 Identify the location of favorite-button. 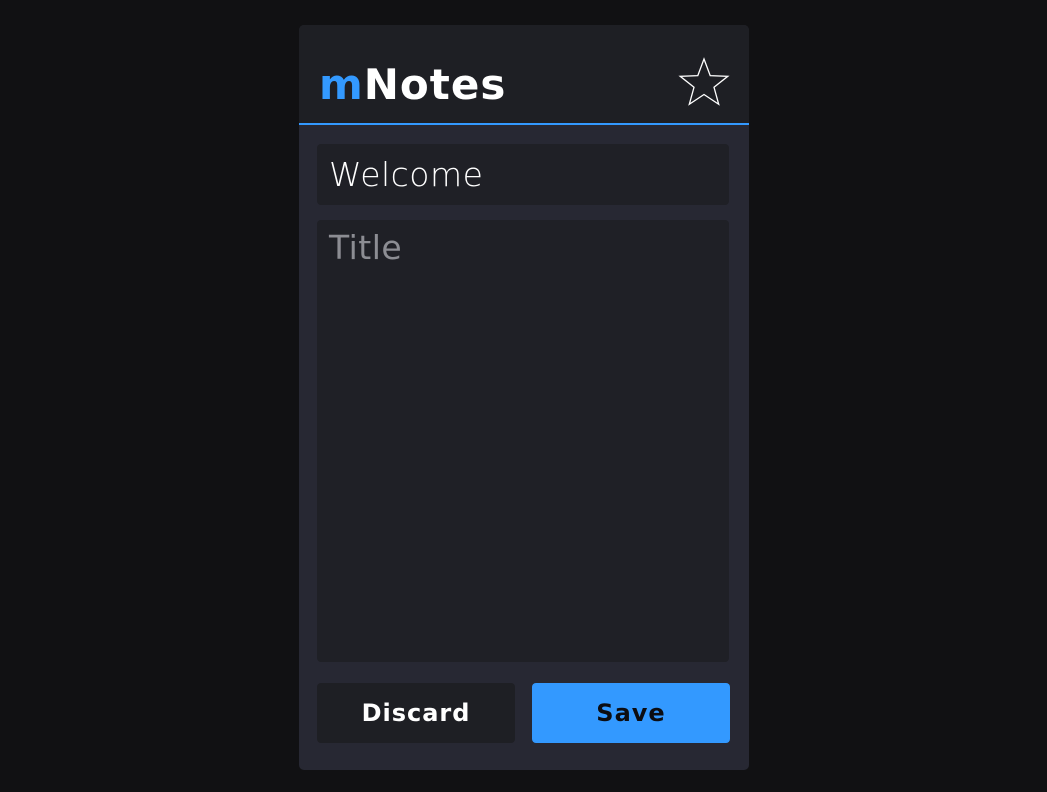
(704, 83).